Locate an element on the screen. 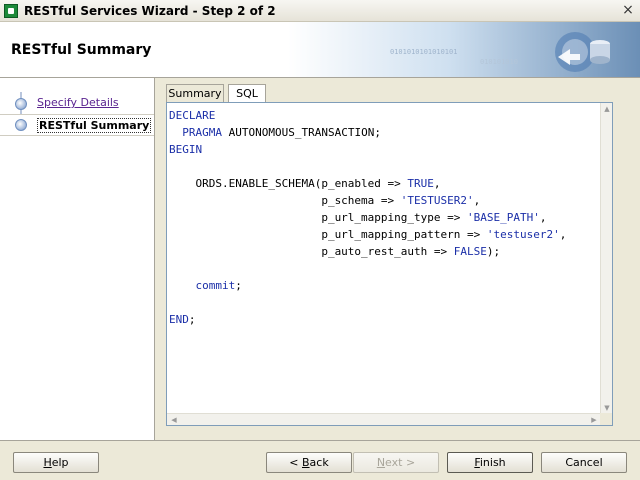  sql-line: ORDS.ENABLE_SCHEMA(p_enabled => TRUE, is located at coordinates (305, 183).